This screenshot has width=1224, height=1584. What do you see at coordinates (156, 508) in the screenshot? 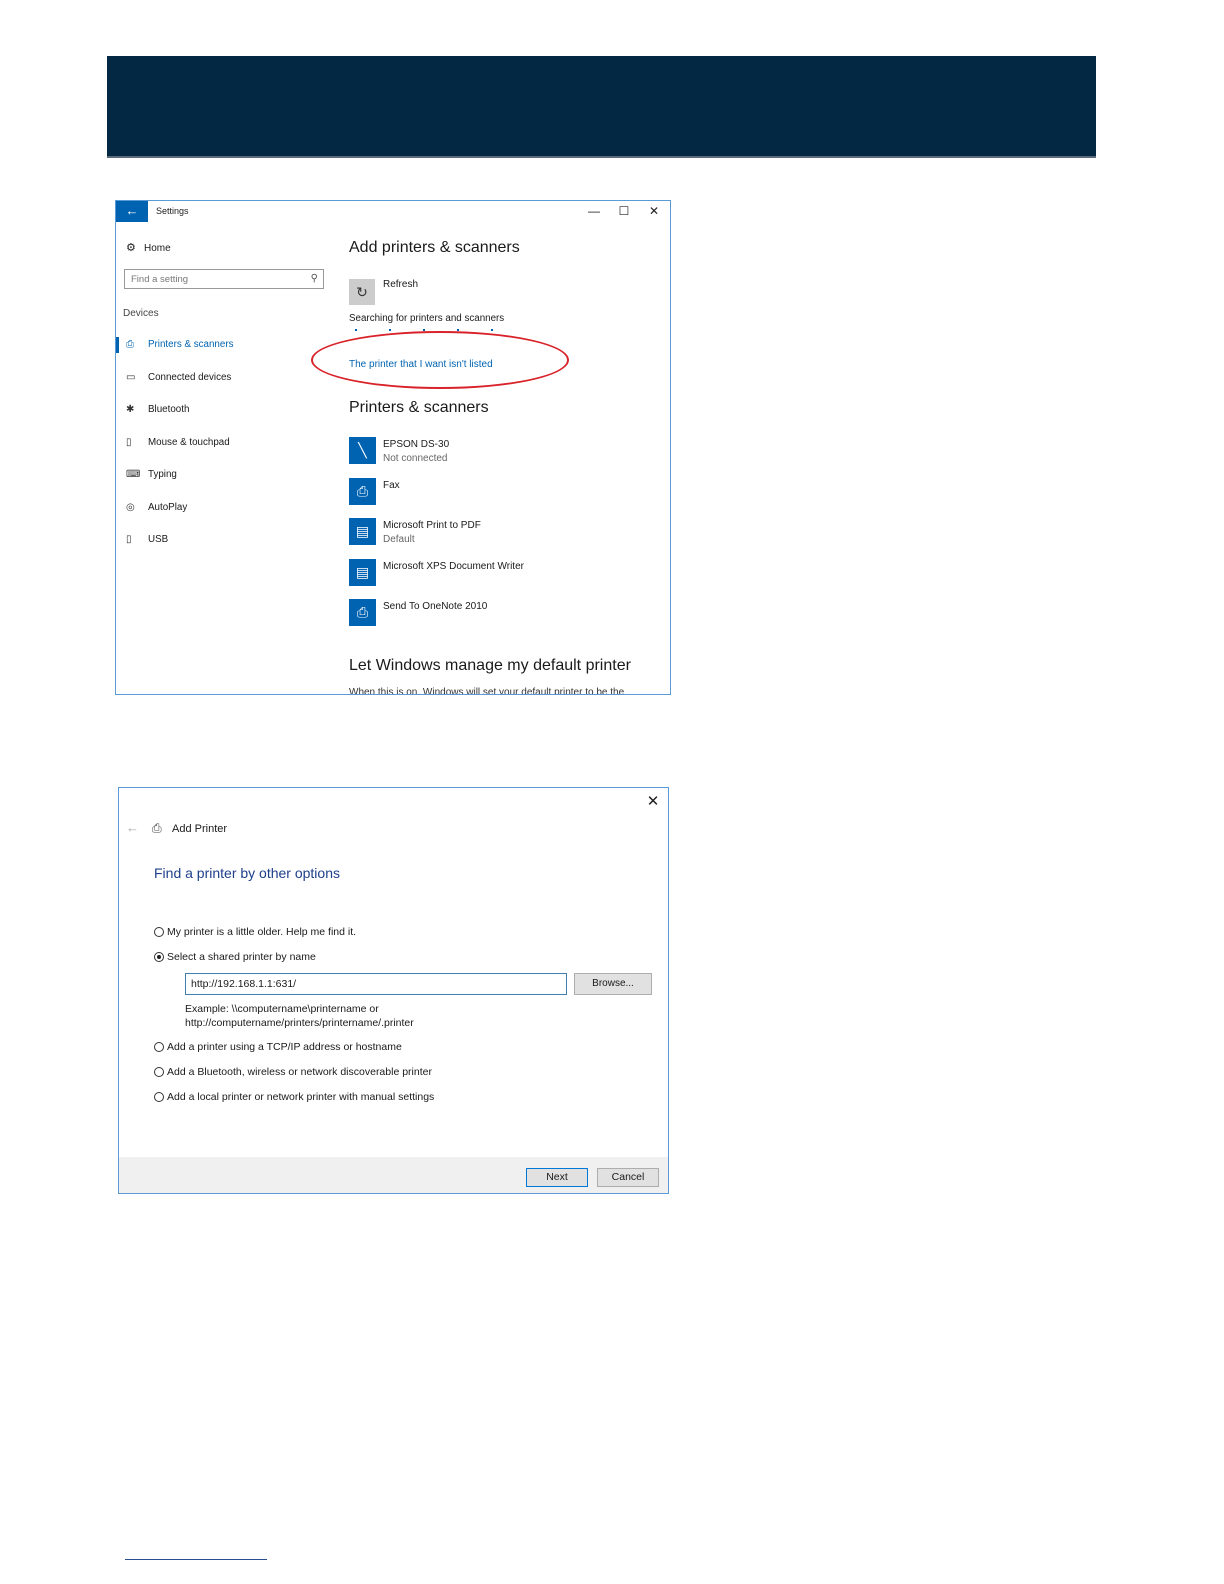
I see `sidebar-item-autoplay: ◎ AutoPlay` at bounding box center [156, 508].